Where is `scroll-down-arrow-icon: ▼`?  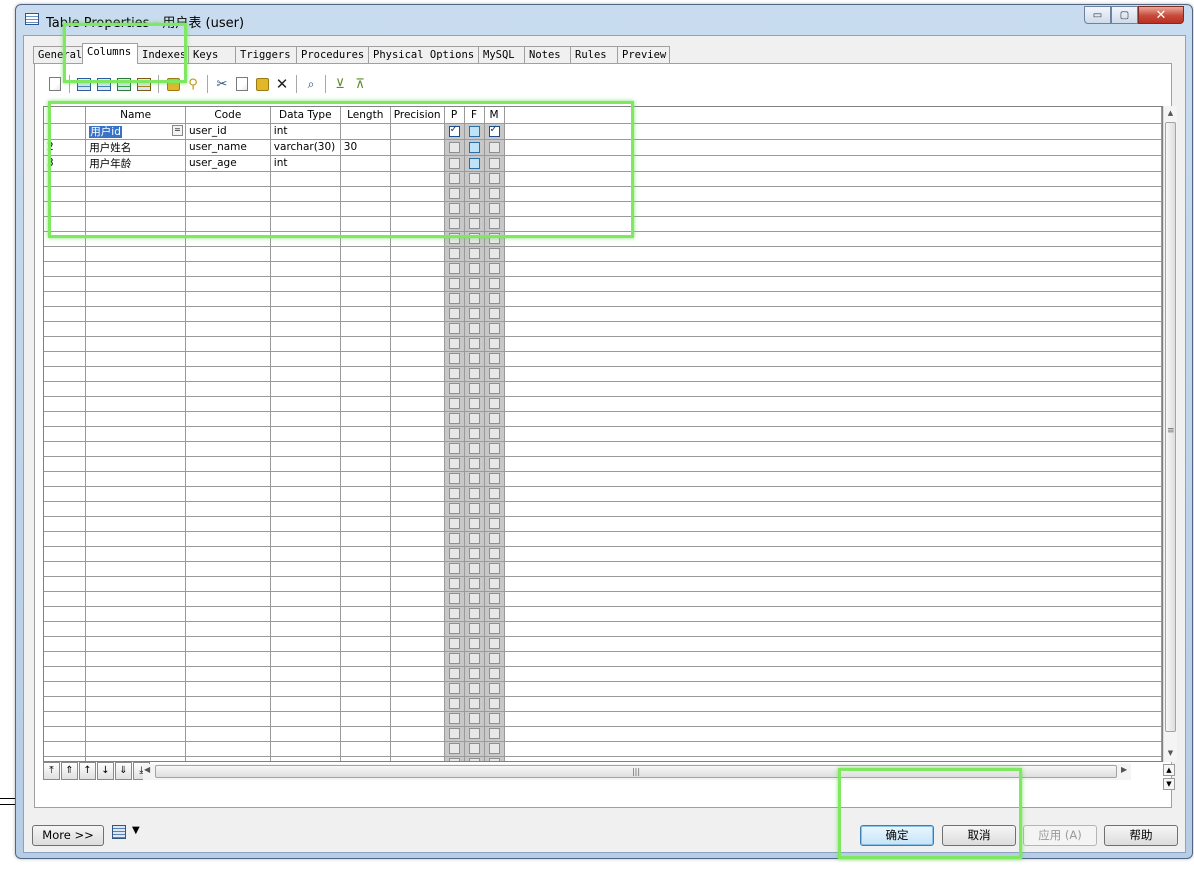
scroll-down-arrow-icon: ▼ is located at coordinates (1170, 753).